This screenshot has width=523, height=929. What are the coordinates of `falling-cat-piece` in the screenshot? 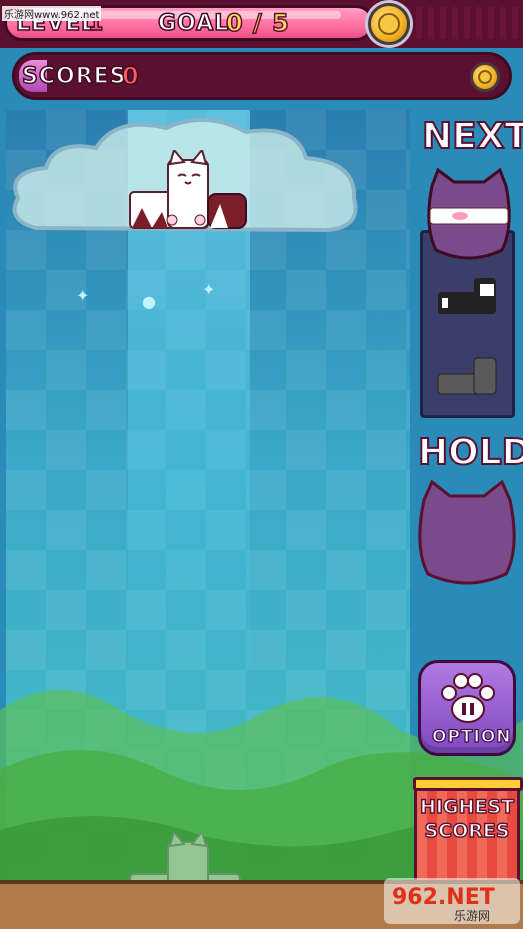 It's located at (188, 190).